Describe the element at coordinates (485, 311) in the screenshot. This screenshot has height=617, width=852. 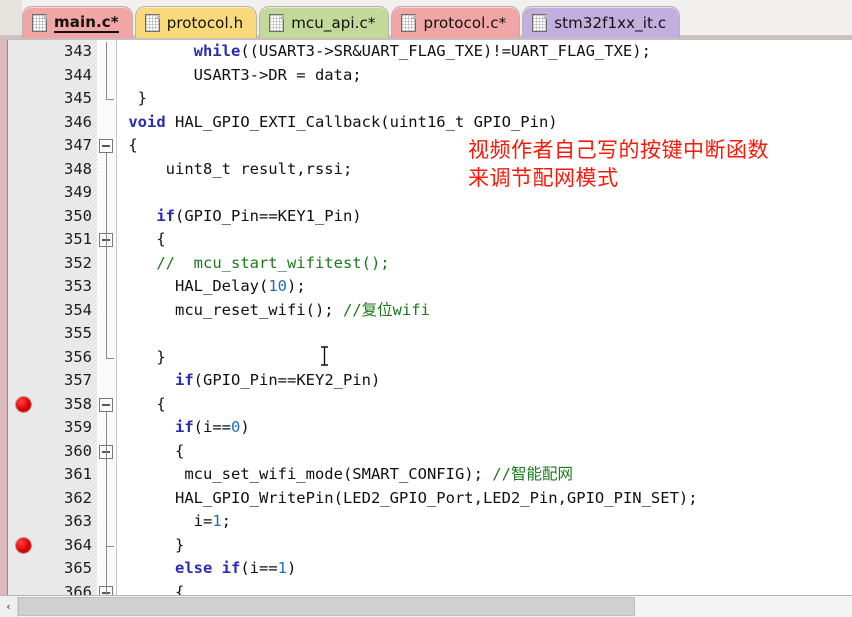
I see `code-line: mcu_reset_wifi(); //复位wifi` at that location.